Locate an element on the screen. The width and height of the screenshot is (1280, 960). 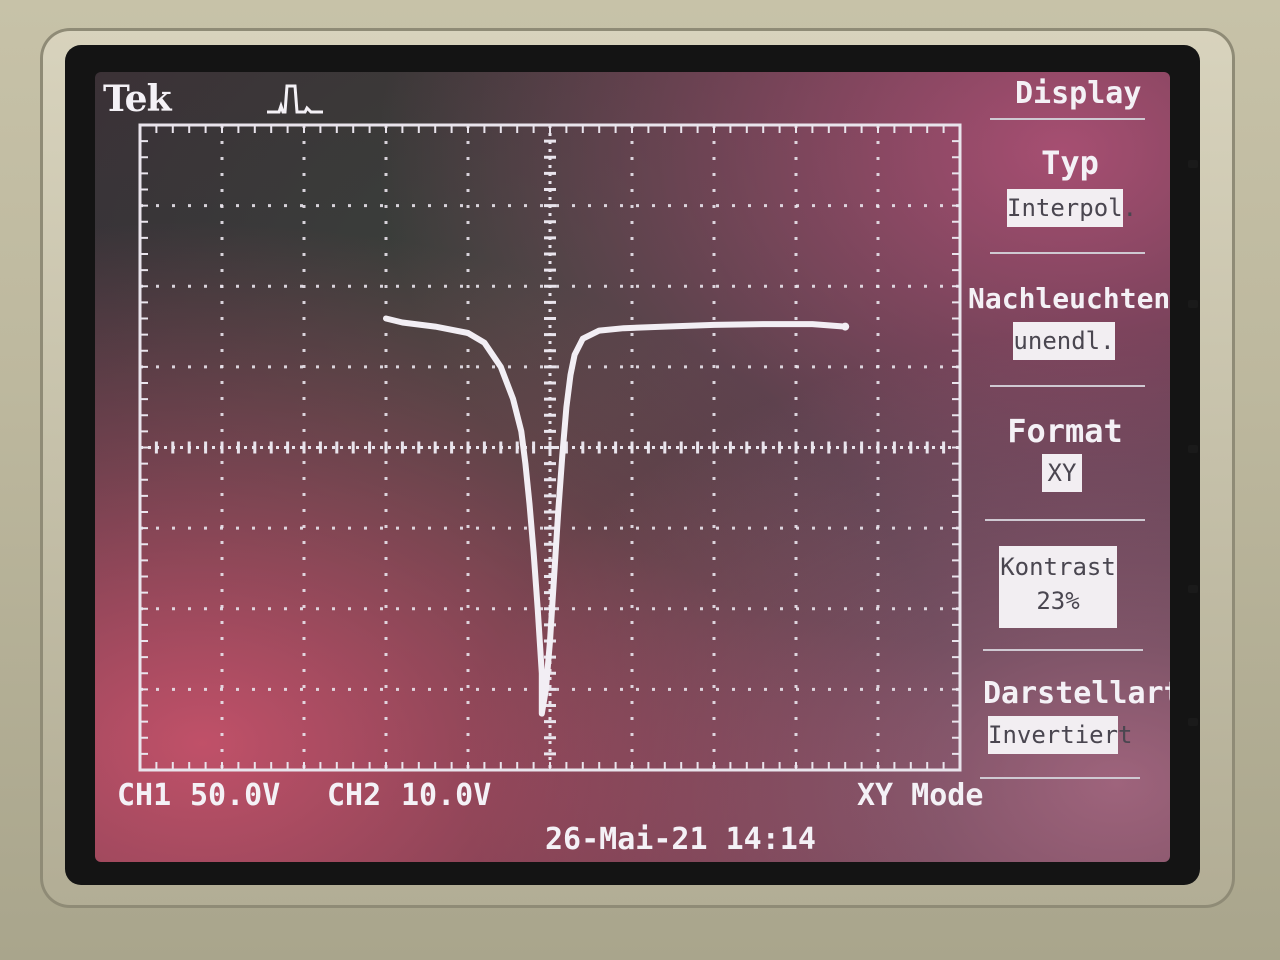
menu-item-kontrast-value: 23% is located at coordinates (1058, 601).